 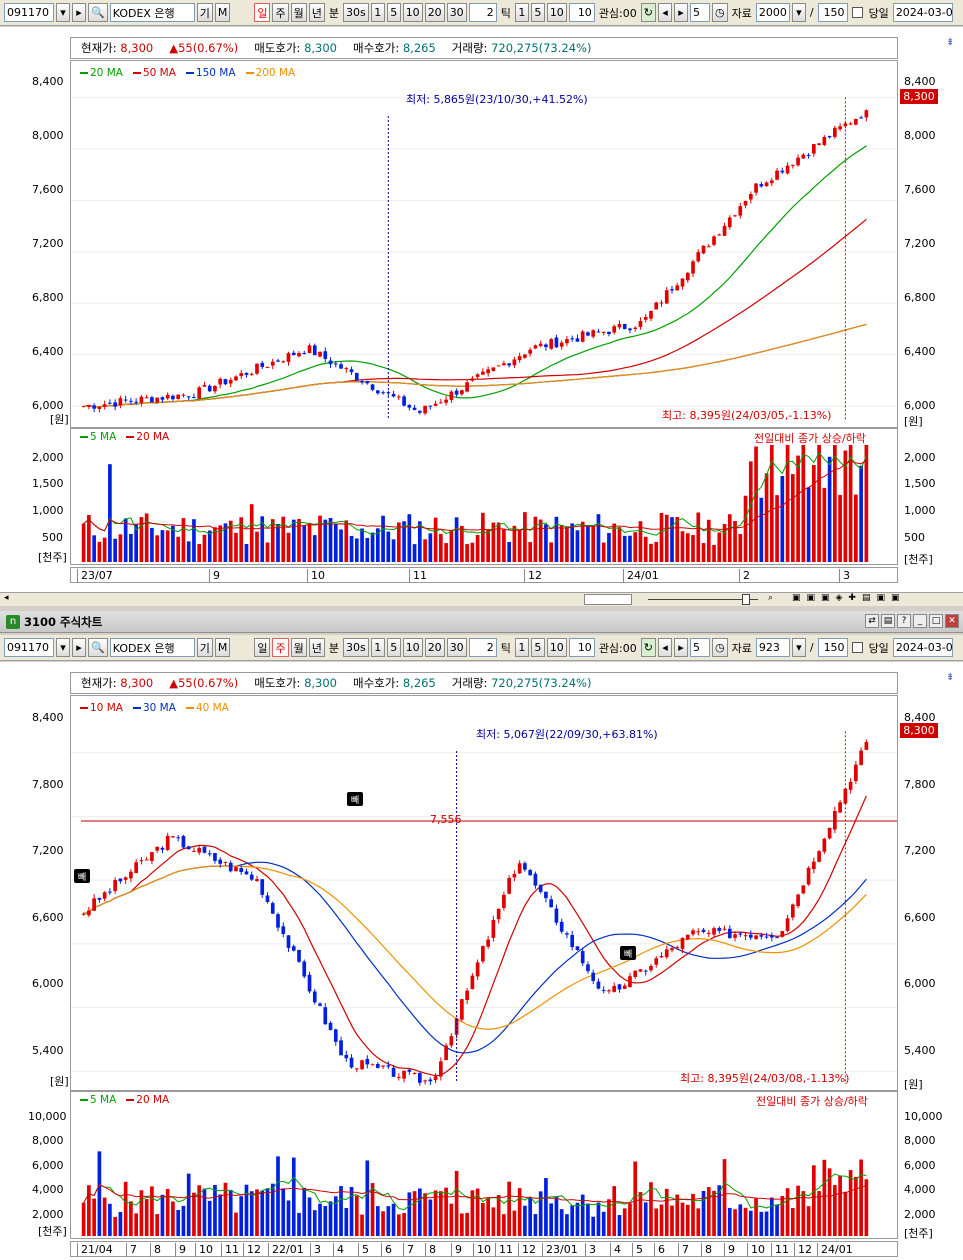 What do you see at coordinates (952, 621) in the screenshot?
I see `close-icon: ✕` at bounding box center [952, 621].